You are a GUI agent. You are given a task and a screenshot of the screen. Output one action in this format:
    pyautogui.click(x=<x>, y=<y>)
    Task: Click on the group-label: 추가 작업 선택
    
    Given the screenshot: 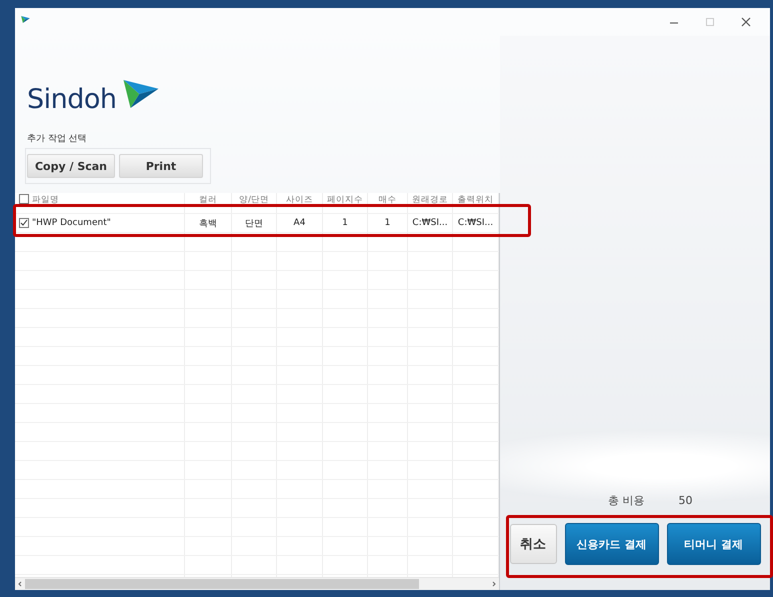 What is the action you would take?
    pyautogui.click(x=57, y=139)
    